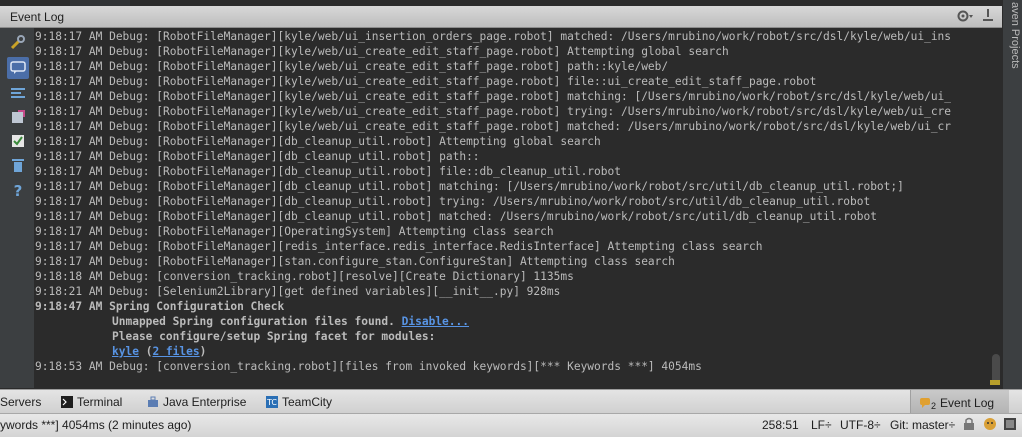 This screenshot has width=1022, height=437. I want to click on export-icon, so click(18, 117).